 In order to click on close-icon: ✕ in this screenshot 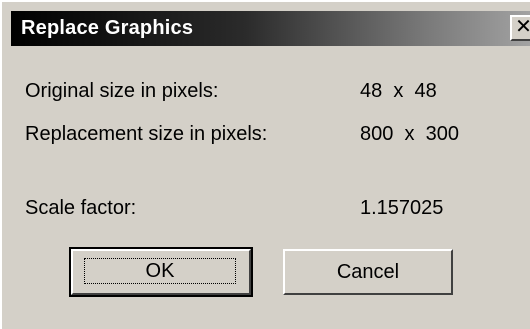, I will do `click(522, 27)`.